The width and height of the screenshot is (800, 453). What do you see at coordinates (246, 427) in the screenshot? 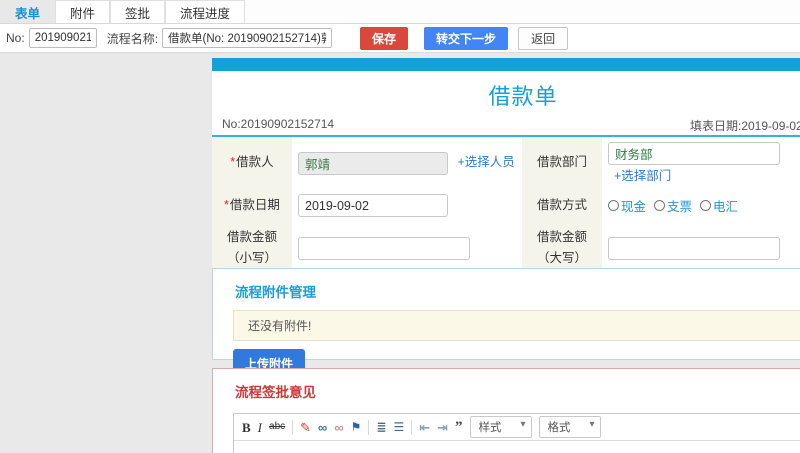
I see `bold-icon: B` at bounding box center [246, 427].